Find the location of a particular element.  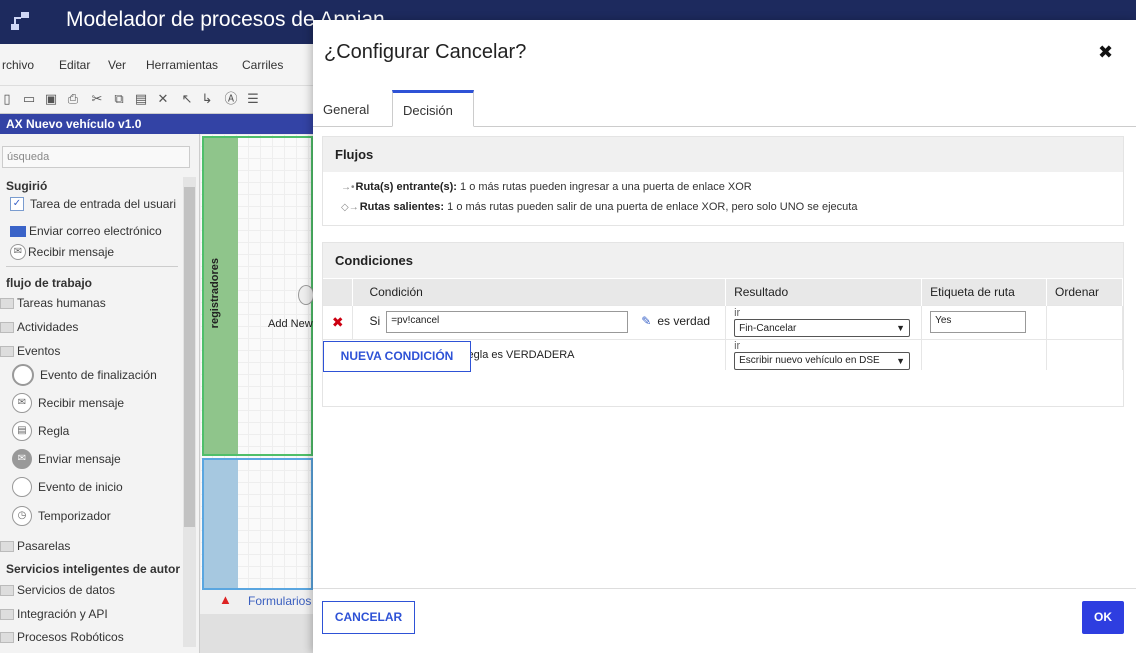

palette-item-end-event: Evento de finalización is located at coordinates (84, 375).